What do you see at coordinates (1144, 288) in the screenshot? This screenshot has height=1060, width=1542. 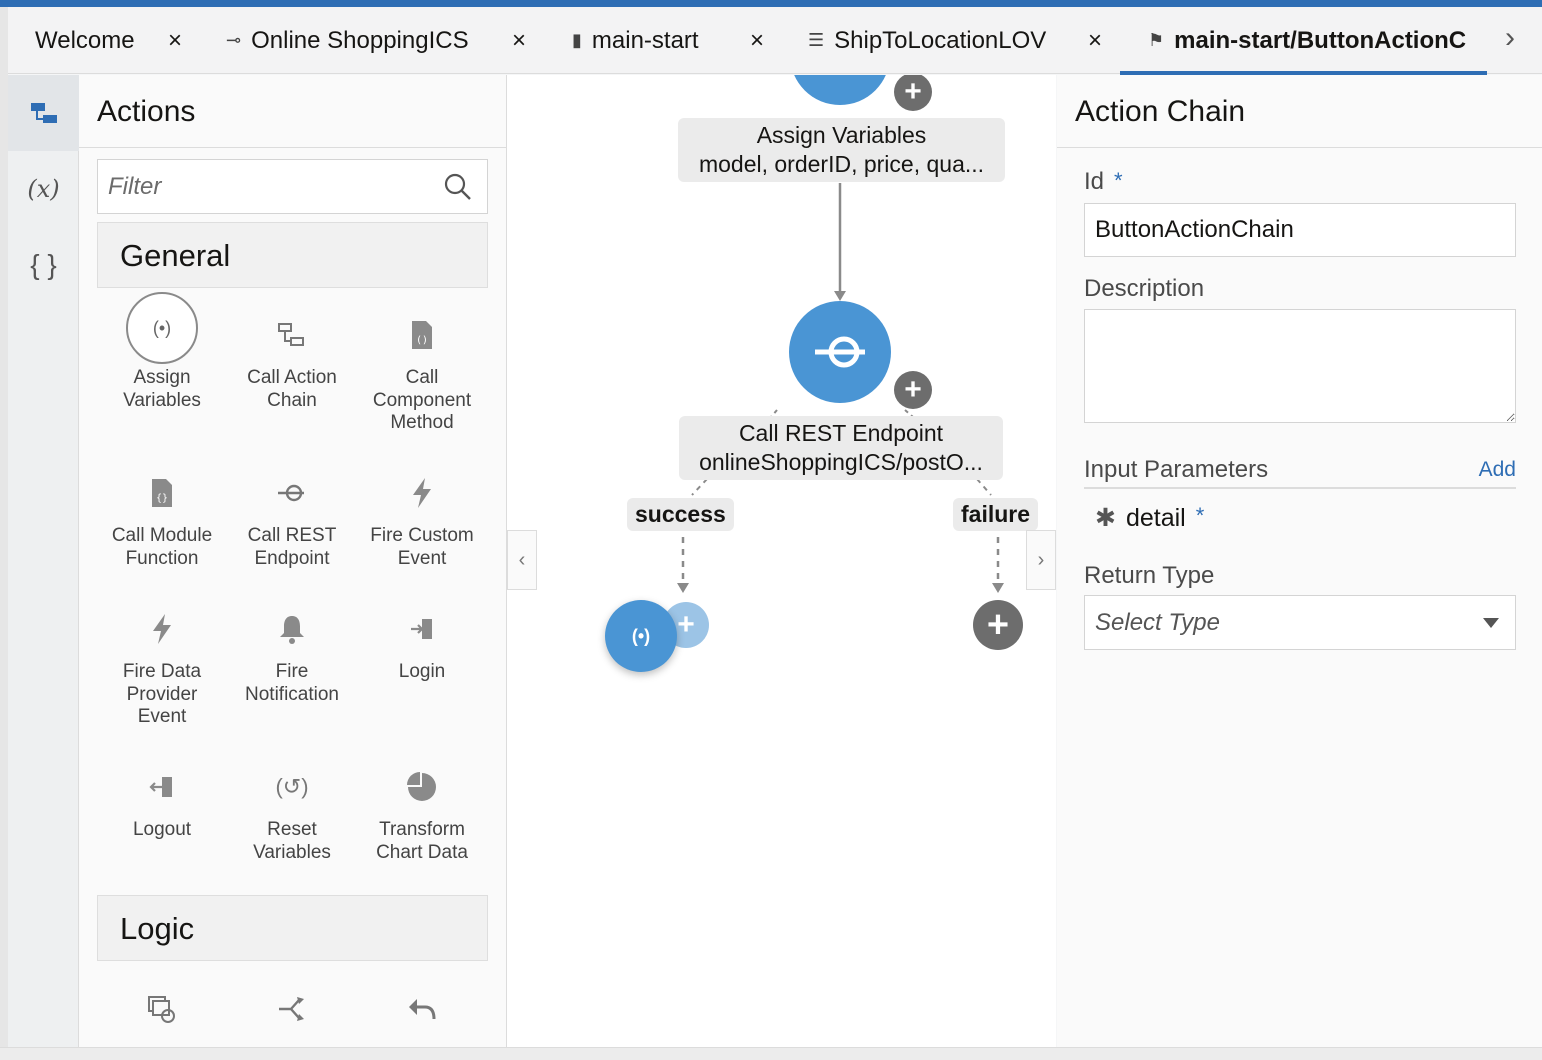 I see `description-label: Description` at bounding box center [1144, 288].